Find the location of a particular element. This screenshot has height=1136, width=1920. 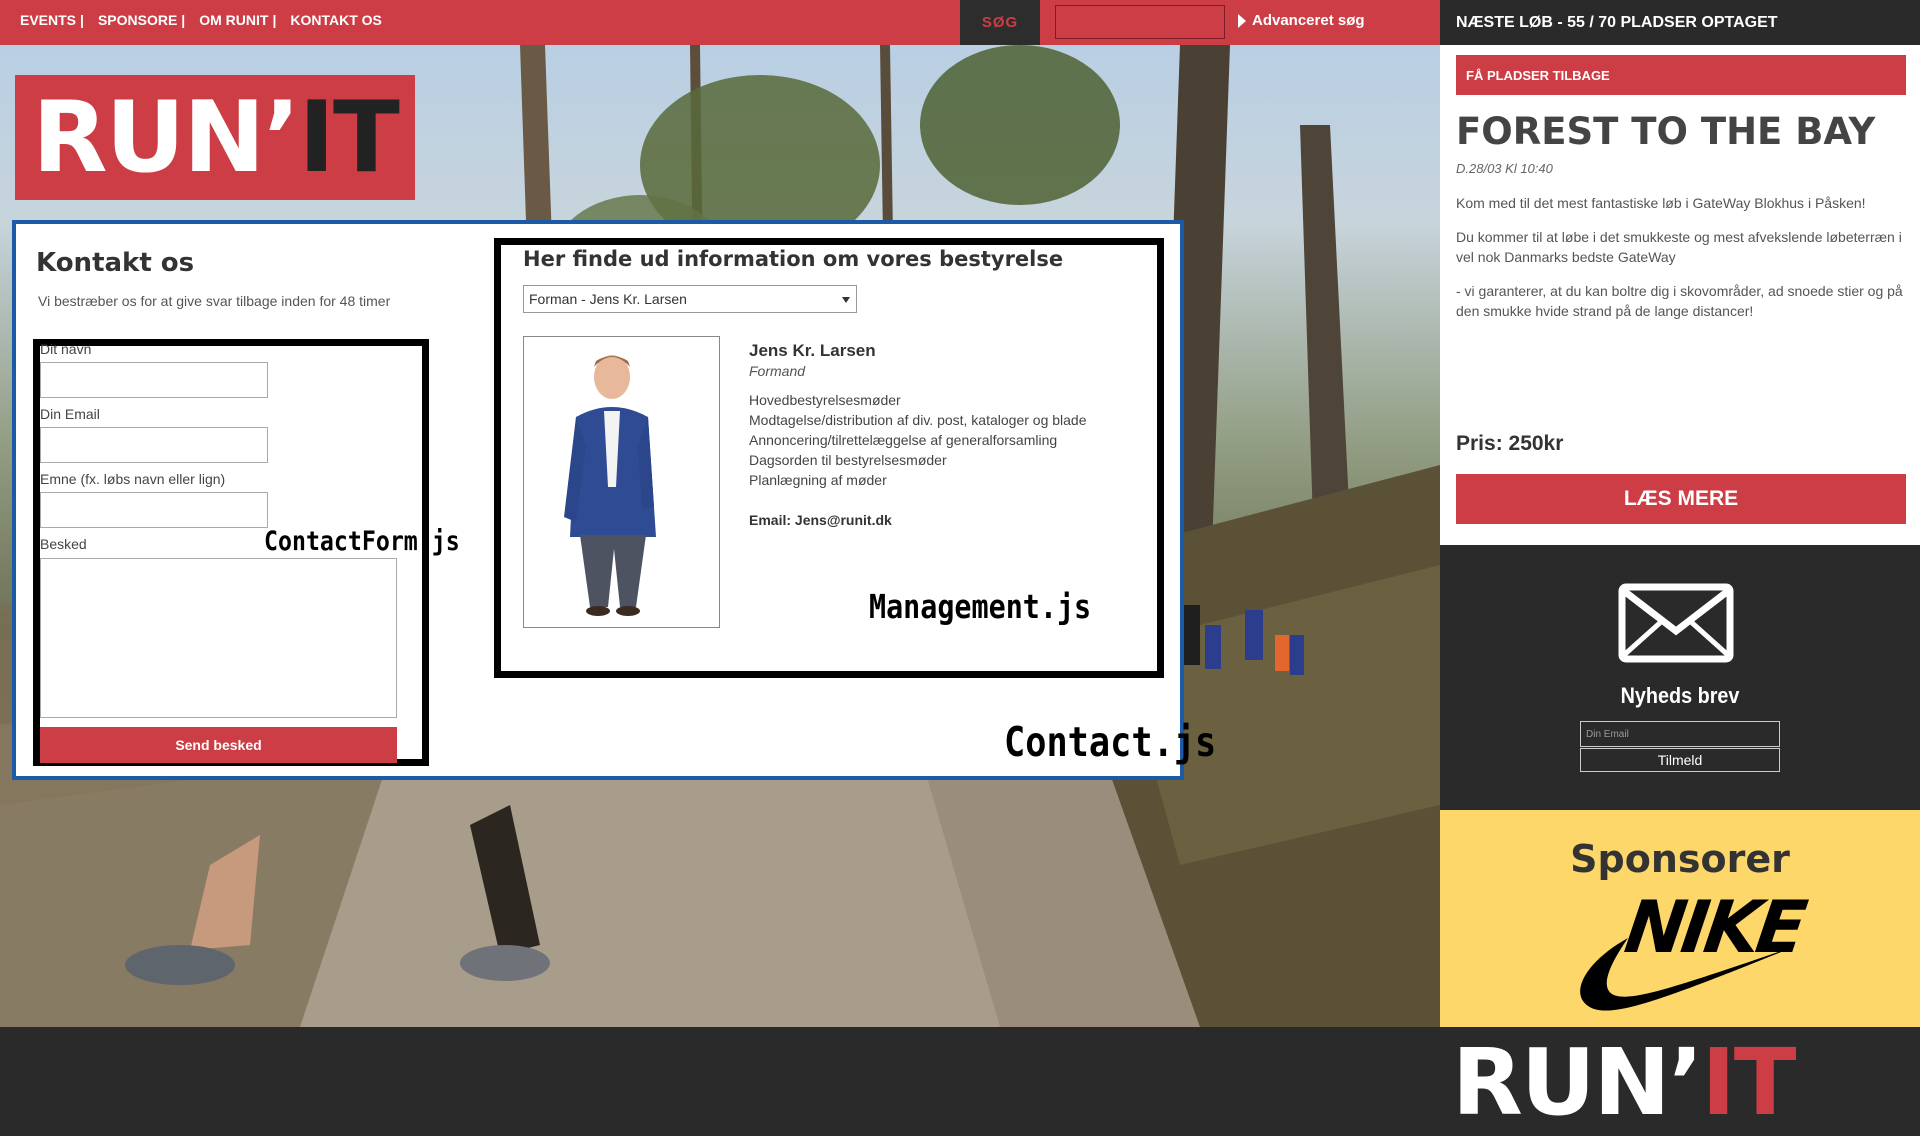

refund-places-button: FÅ PLADSER TILBAGE is located at coordinates (1681, 75).